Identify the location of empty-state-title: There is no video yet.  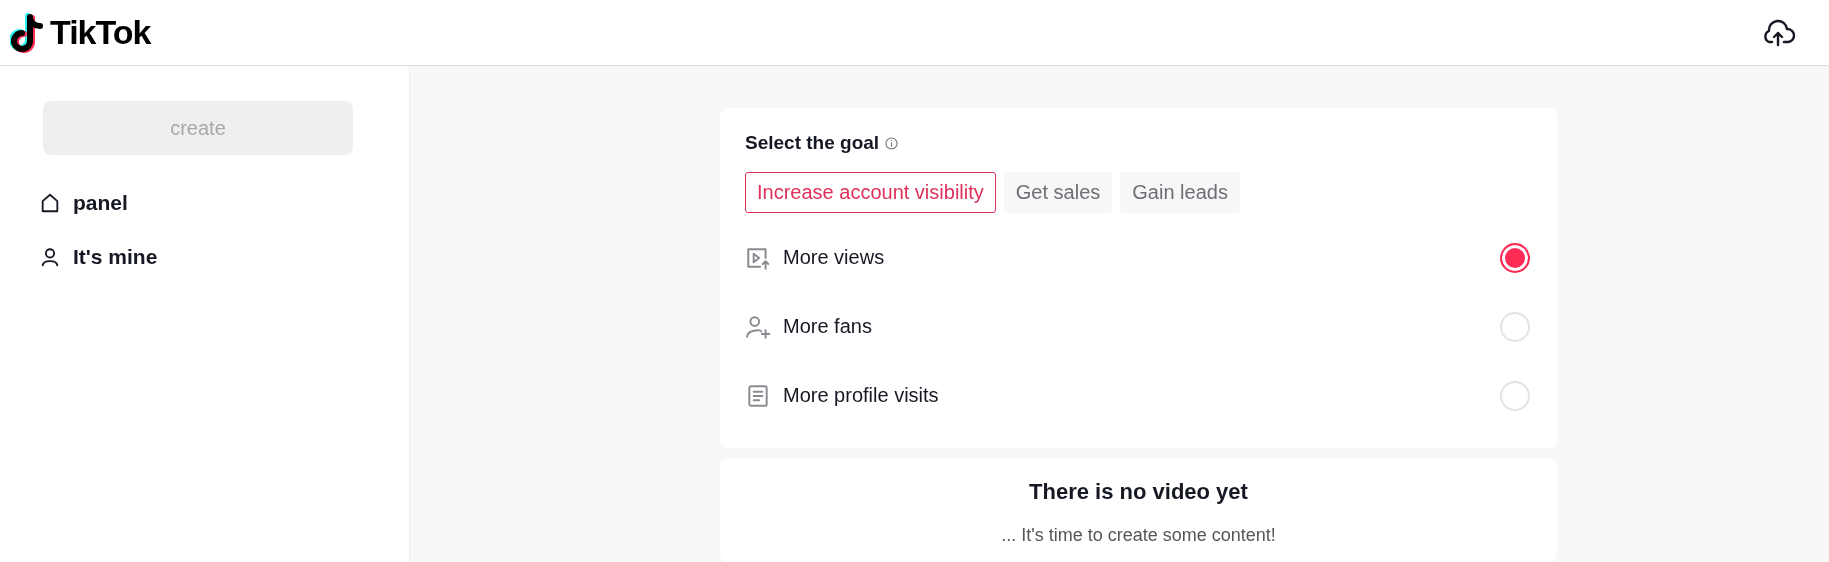
(1138, 492).